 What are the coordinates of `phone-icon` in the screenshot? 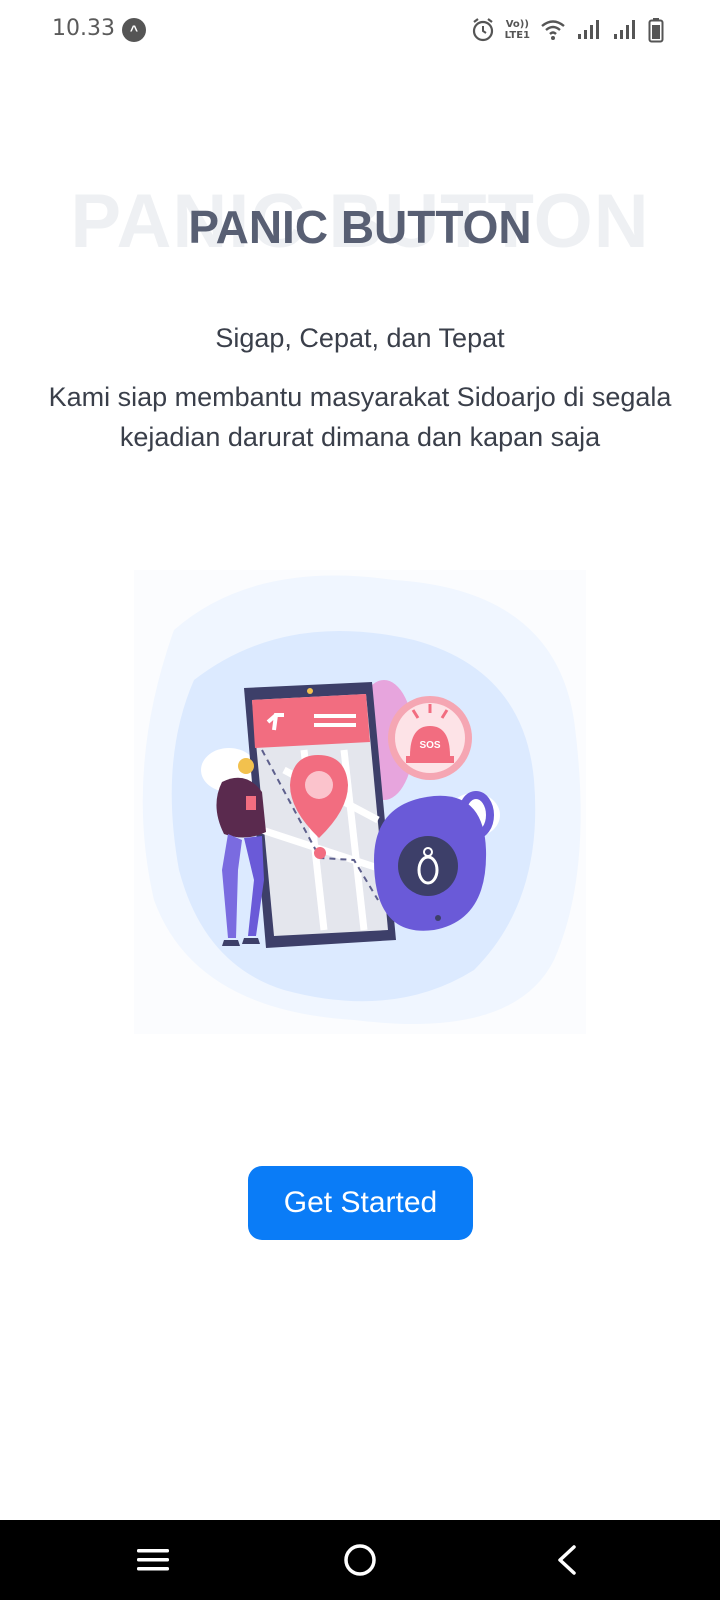 It's located at (320, 815).